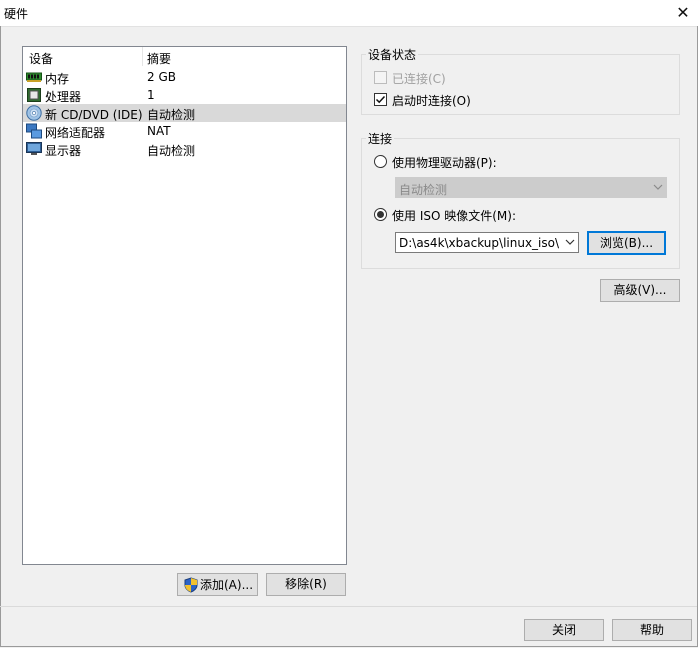 Image resolution: width=698 pixels, height=648 pixels. I want to click on connection-title: 连接, so click(380, 138).